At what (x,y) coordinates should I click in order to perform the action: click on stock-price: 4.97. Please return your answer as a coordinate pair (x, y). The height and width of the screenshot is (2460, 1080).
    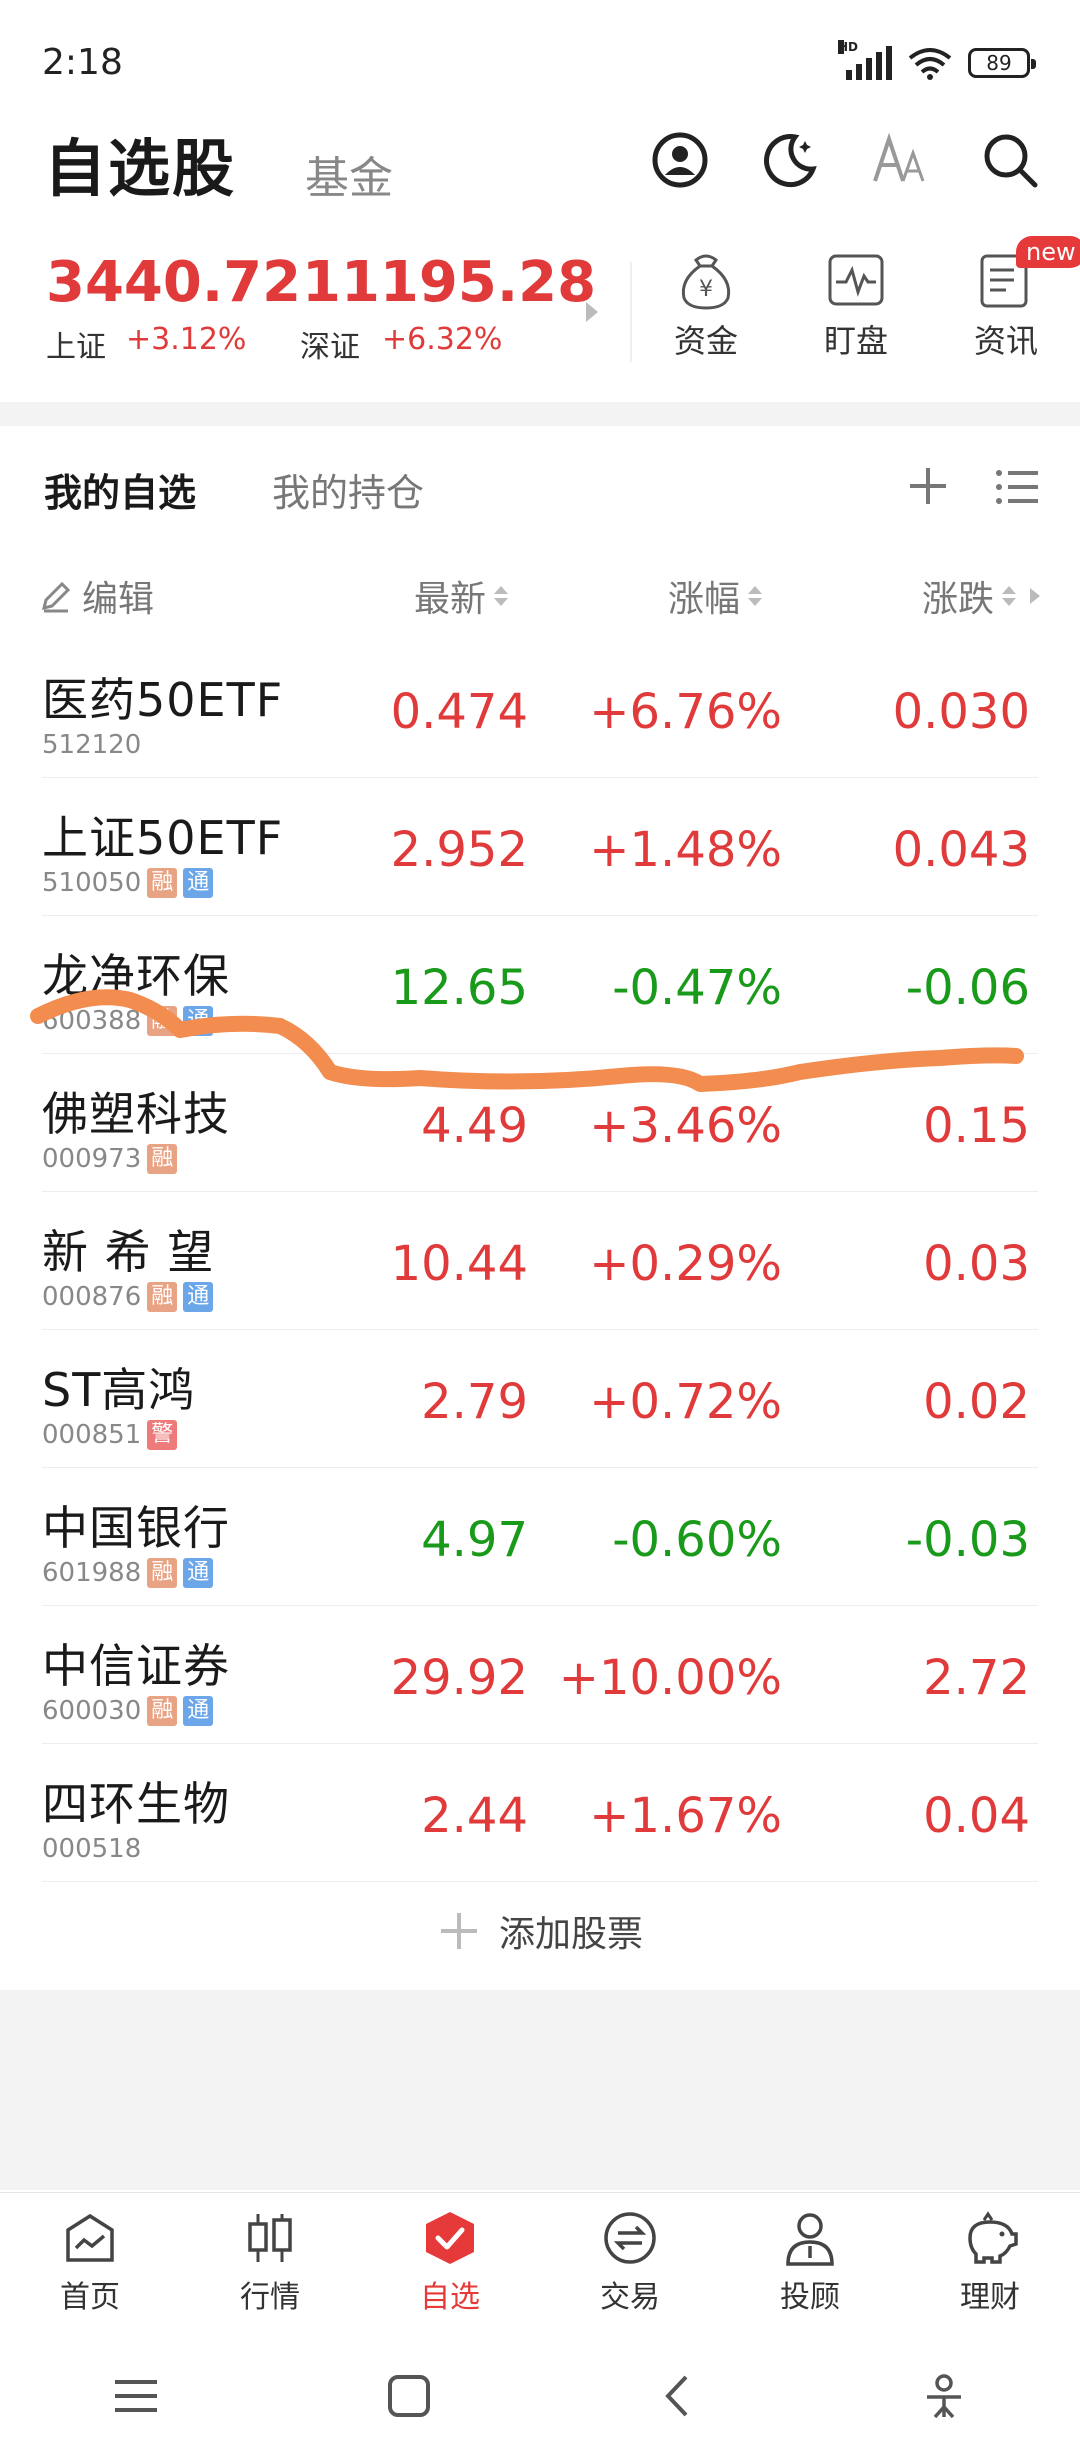
    Looking at the image, I should click on (474, 1540).